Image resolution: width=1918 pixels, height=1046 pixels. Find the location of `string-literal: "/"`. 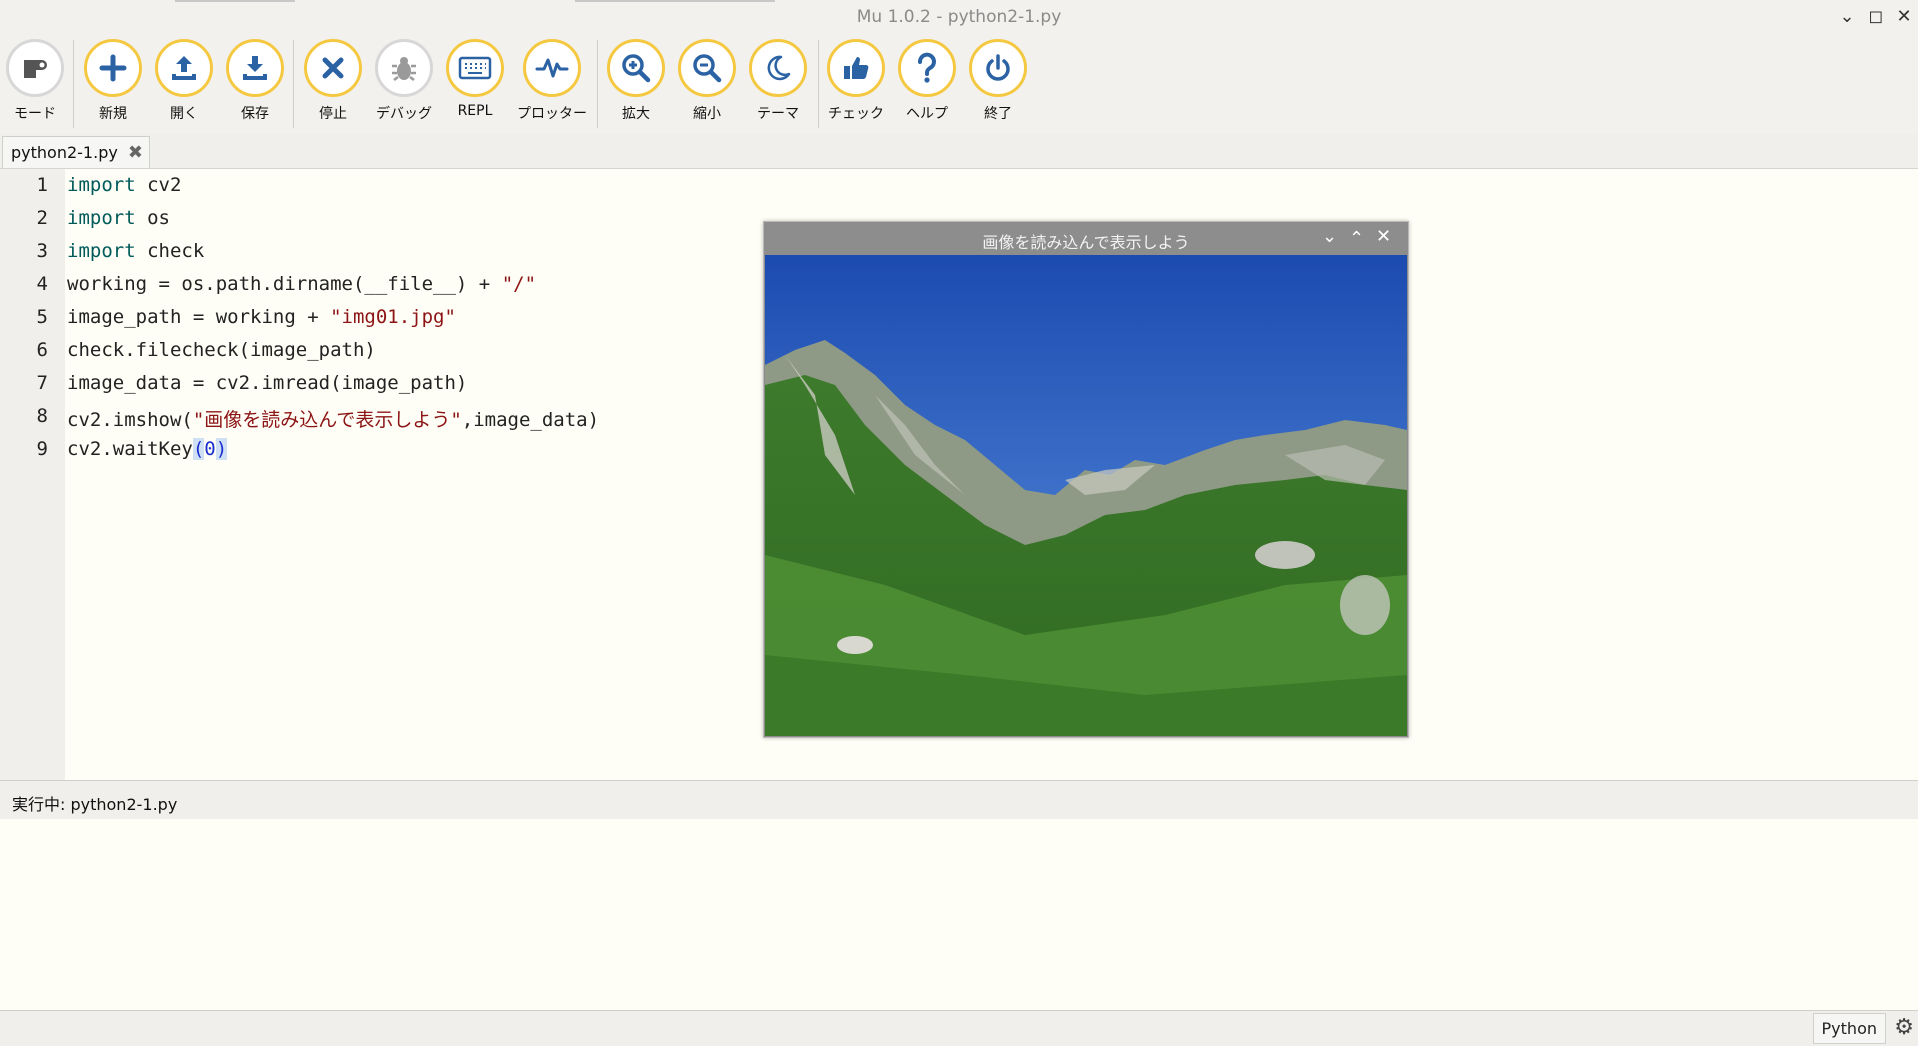

string-literal: "/" is located at coordinates (519, 284).